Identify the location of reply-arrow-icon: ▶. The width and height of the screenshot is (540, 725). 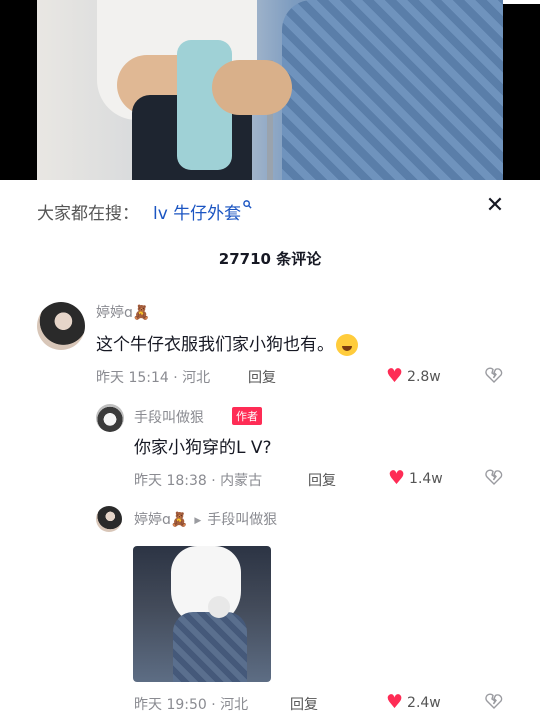
(198, 521).